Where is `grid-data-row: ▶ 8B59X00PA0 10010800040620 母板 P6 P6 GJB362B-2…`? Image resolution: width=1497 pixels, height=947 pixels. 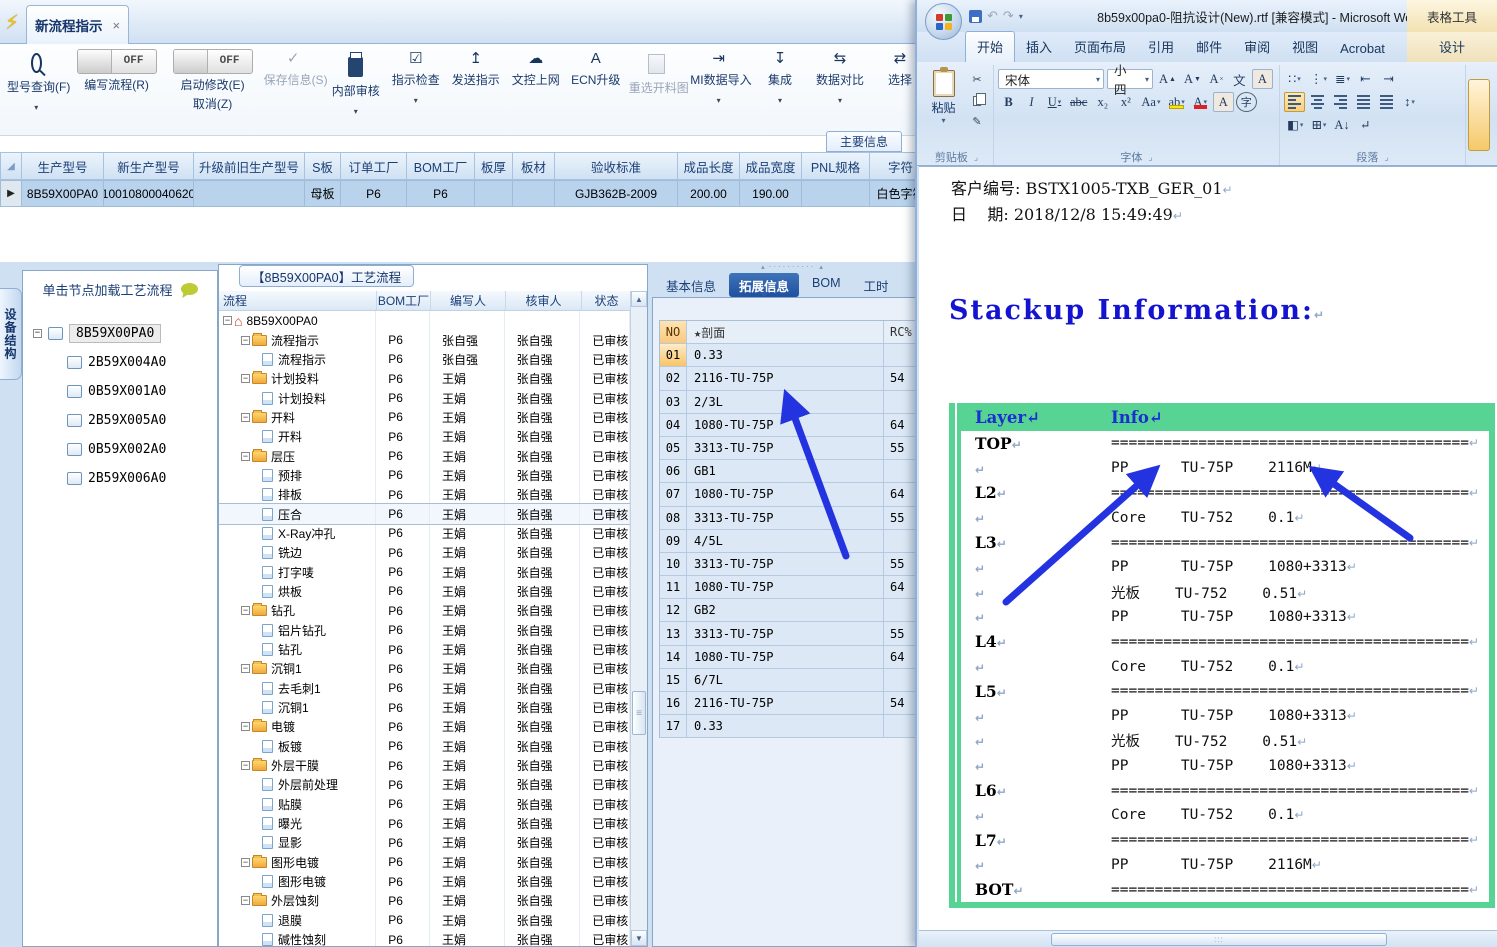
grid-data-row: ▶ 8B59X00PA0 10010800040620 母板 P6 P6 GJB362B-2… is located at coordinates (466, 193).